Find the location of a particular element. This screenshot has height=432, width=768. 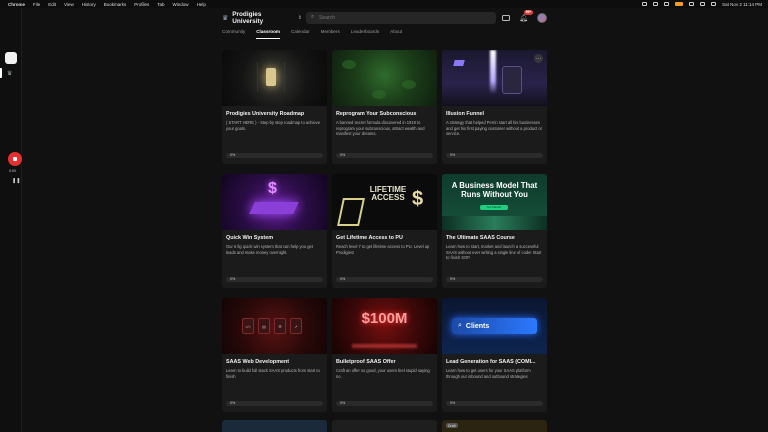

code-icon: </> is located at coordinates (248, 326).